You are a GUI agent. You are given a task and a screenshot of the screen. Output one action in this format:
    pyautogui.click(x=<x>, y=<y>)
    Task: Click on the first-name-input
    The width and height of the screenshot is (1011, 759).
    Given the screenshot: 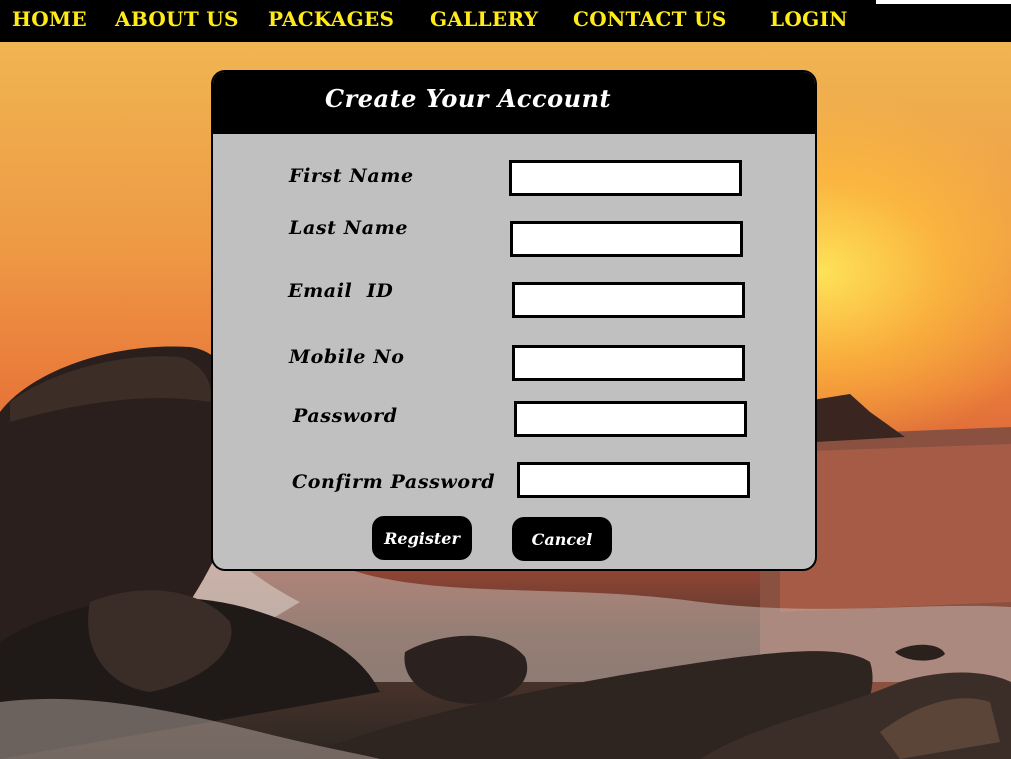 What is the action you would take?
    pyautogui.click(x=625, y=178)
    